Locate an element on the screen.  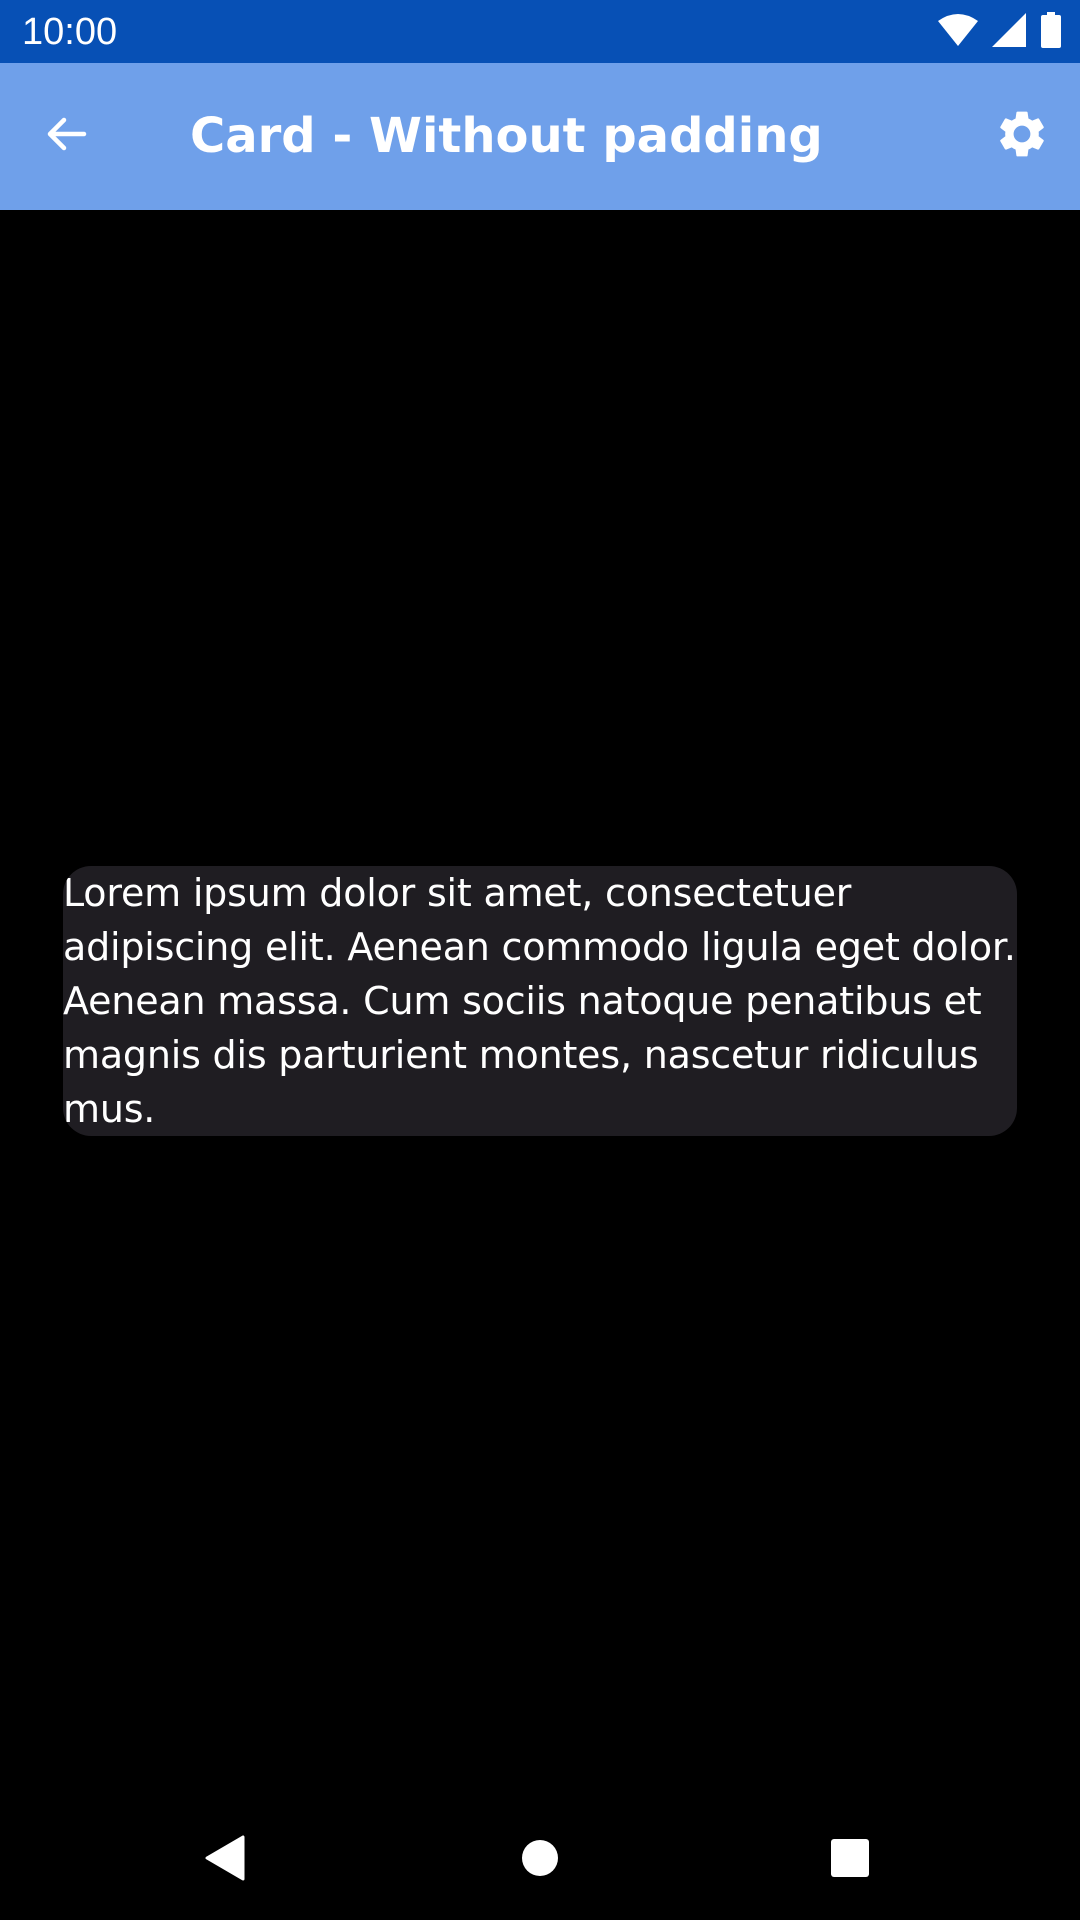
cellular-signal-icon is located at coordinates (1009, 32).